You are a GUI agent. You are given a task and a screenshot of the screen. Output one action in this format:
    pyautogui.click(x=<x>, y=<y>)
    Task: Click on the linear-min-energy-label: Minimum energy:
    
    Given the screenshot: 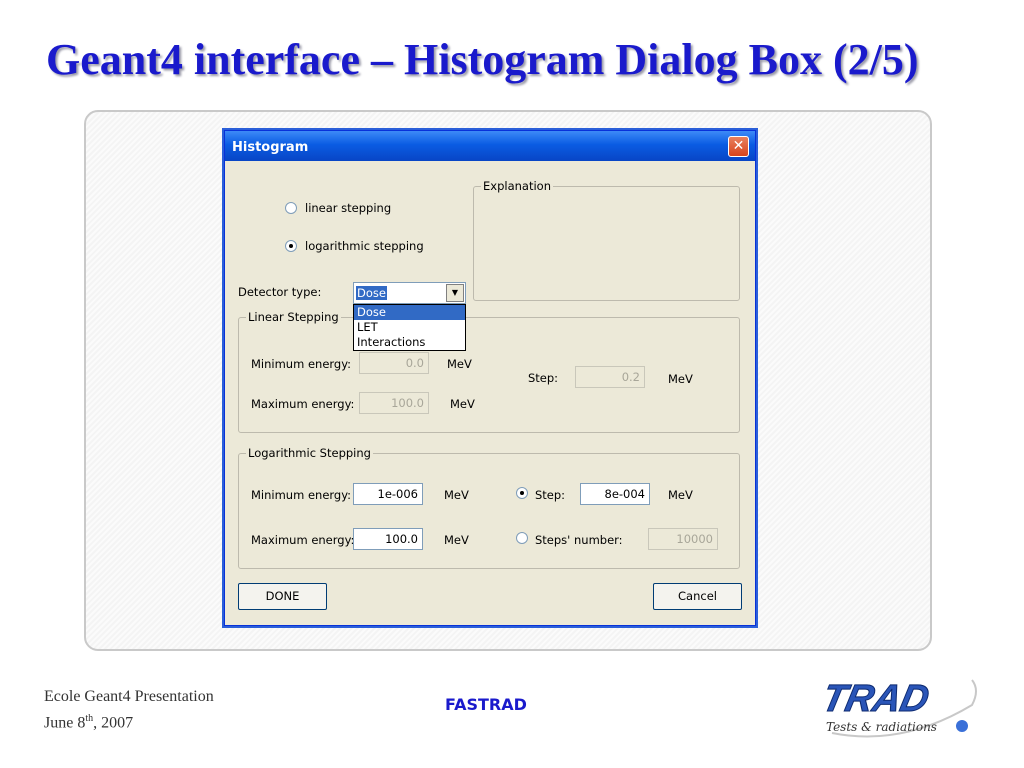 What is the action you would take?
    pyautogui.click(x=301, y=364)
    